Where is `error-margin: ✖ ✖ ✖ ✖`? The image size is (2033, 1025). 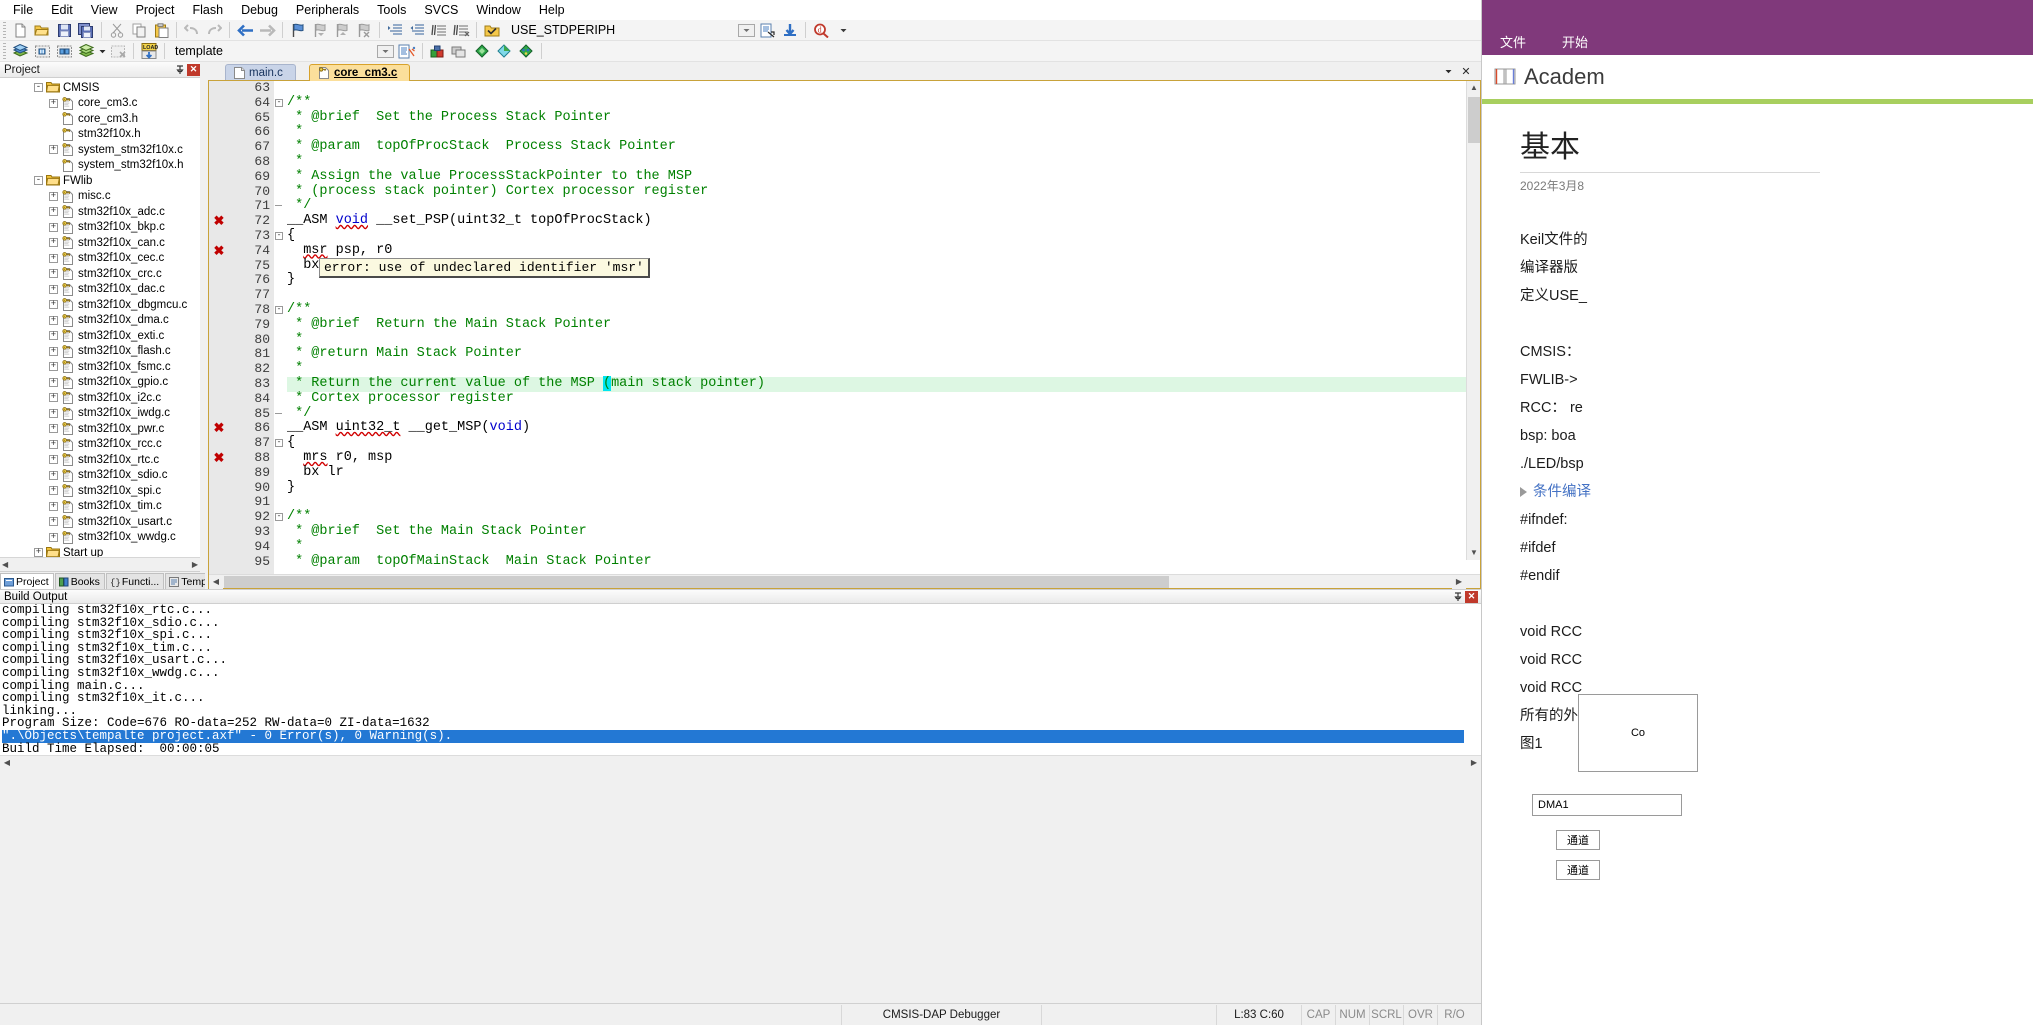 error-margin: ✖ ✖ ✖ ✖ is located at coordinates (219, 327).